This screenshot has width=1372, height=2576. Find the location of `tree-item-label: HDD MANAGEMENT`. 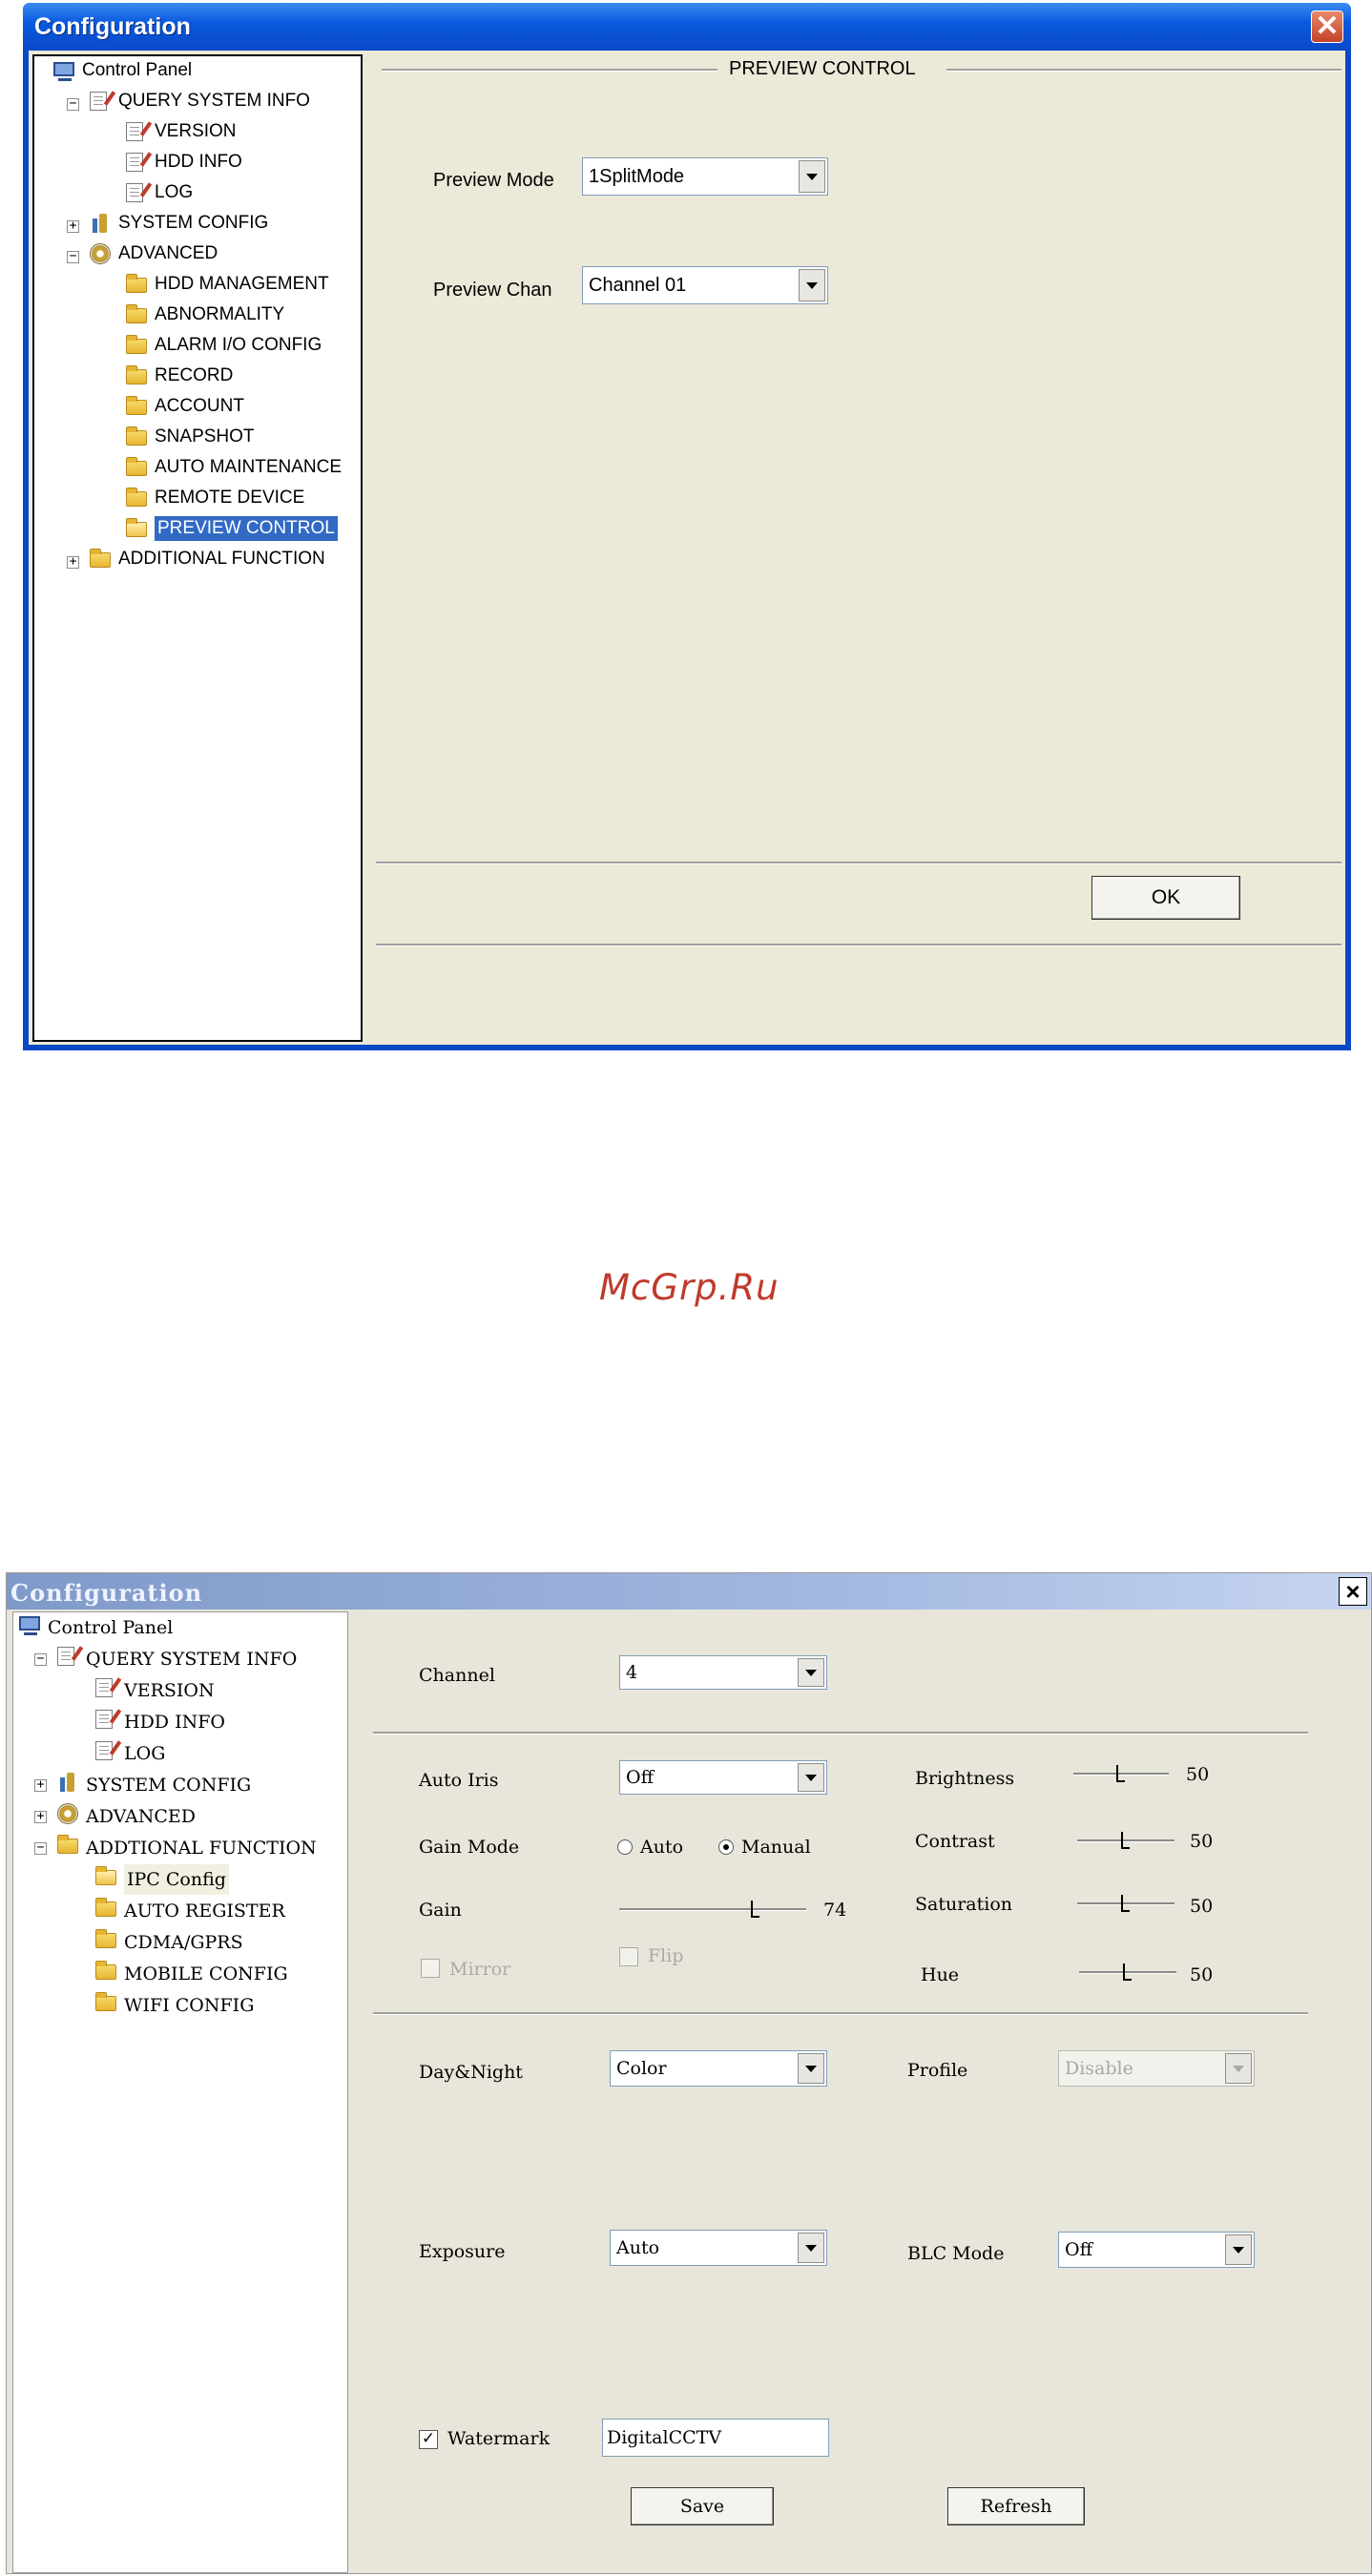

tree-item-label: HDD MANAGEMENT is located at coordinates (242, 284).